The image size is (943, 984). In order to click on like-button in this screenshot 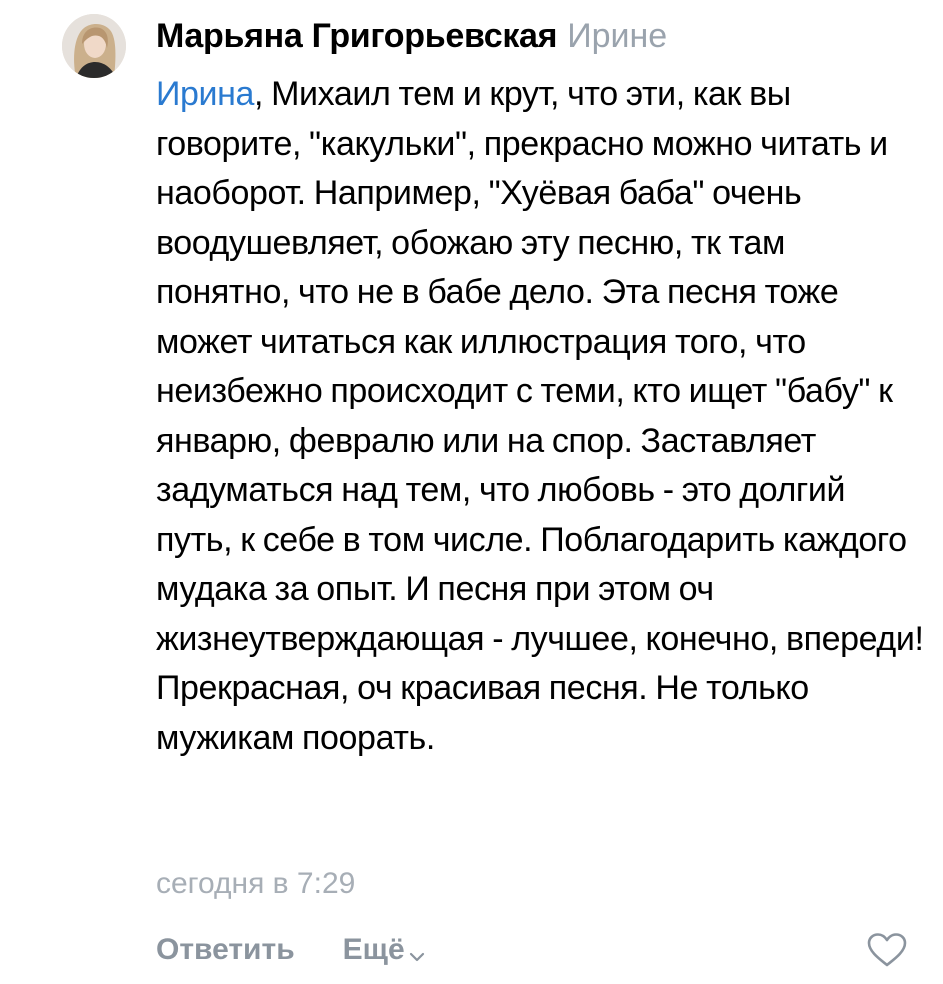, I will do `click(887, 950)`.